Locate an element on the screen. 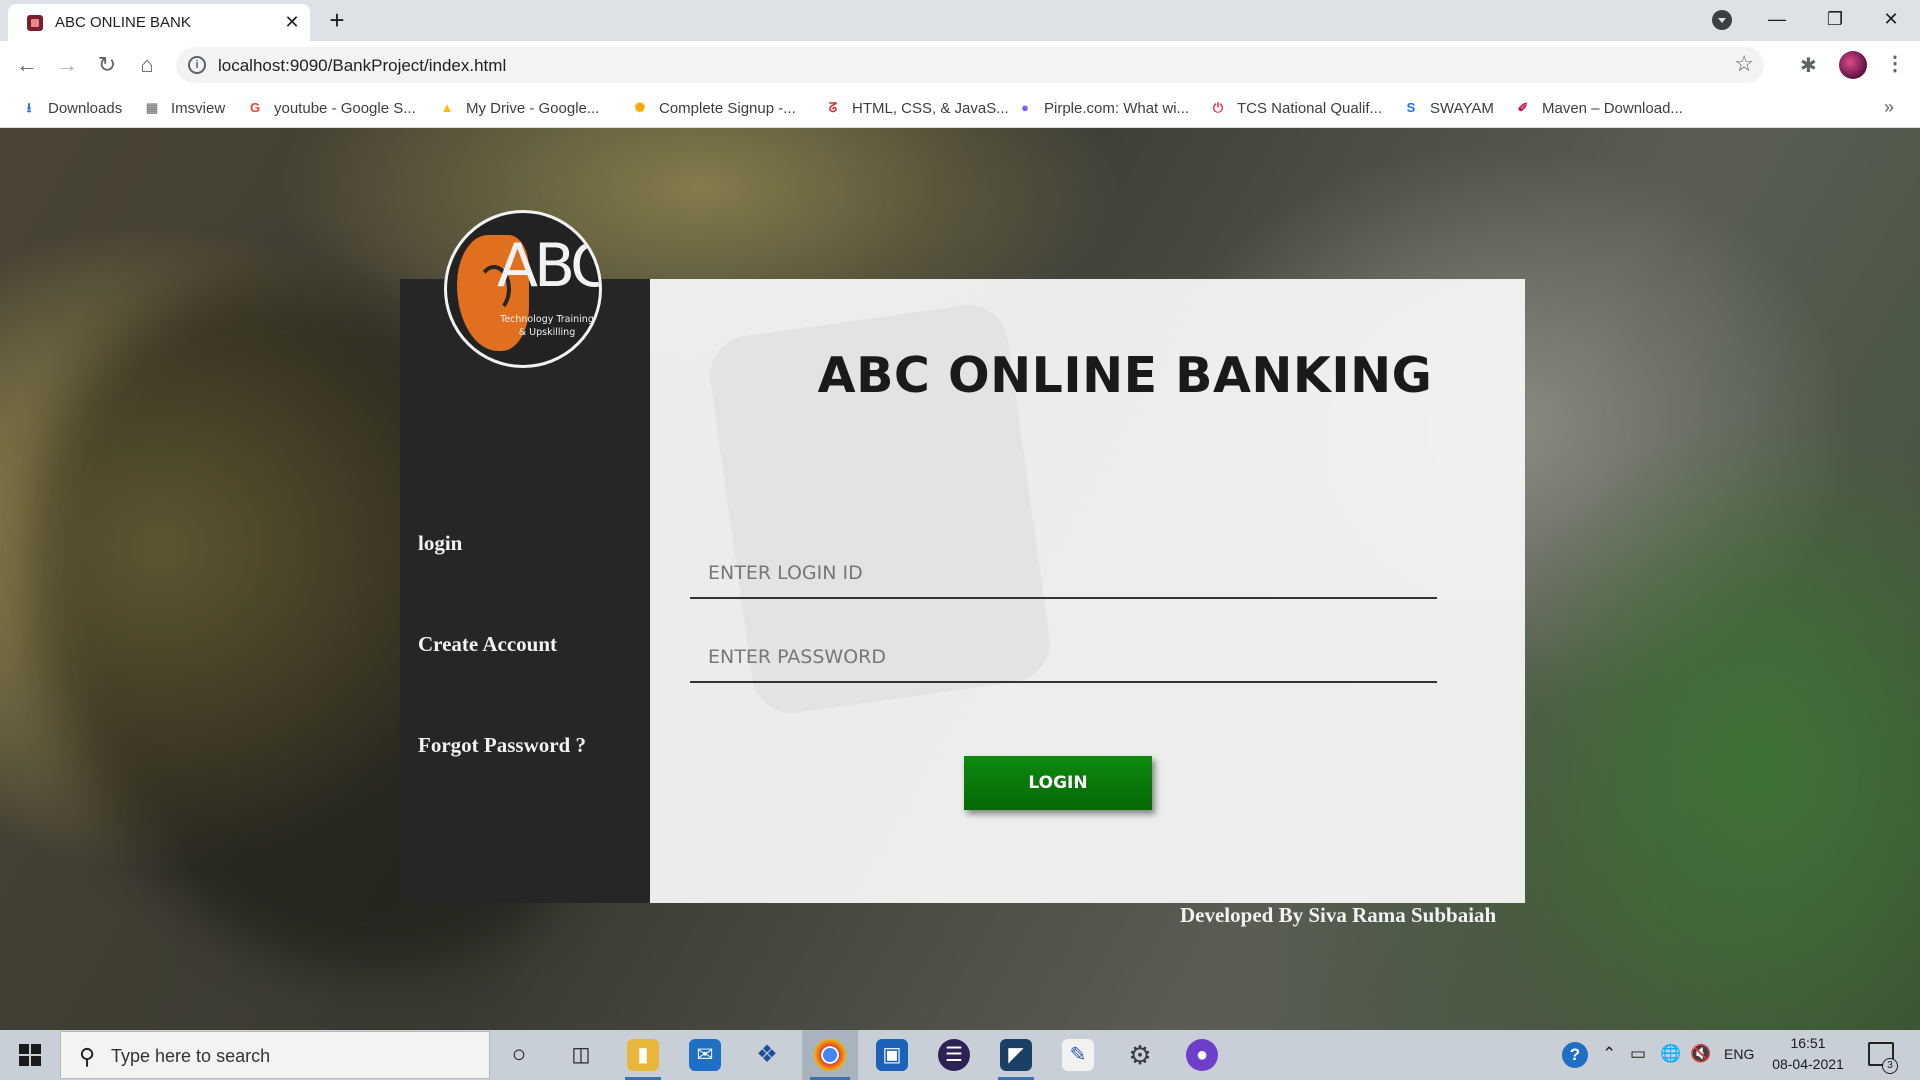  developer-credit: Developed By Siva Rama Subbaiah is located at coordinates (1338, 915).